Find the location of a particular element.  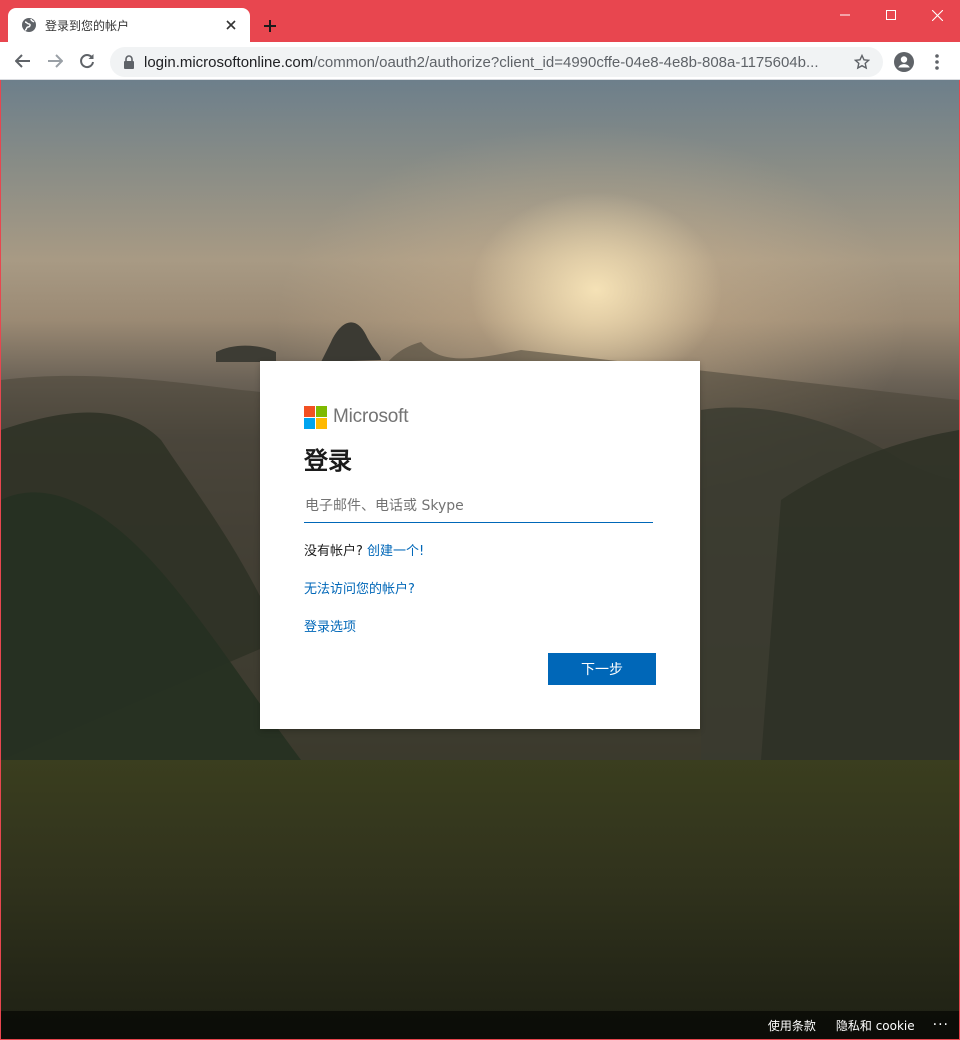

globe-icon is located at coordinates (29, 25).